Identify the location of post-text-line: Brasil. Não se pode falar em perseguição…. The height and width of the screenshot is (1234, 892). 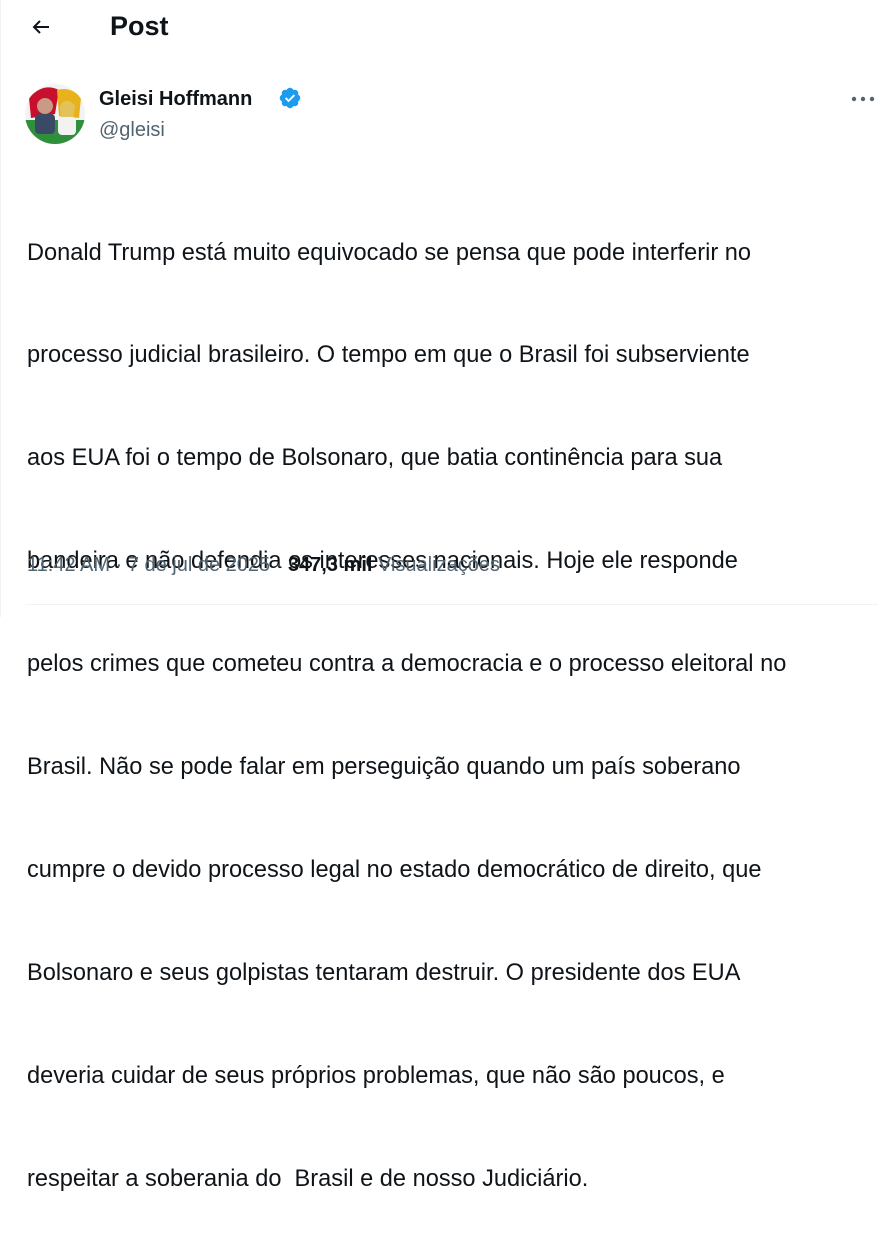
(384, 767).